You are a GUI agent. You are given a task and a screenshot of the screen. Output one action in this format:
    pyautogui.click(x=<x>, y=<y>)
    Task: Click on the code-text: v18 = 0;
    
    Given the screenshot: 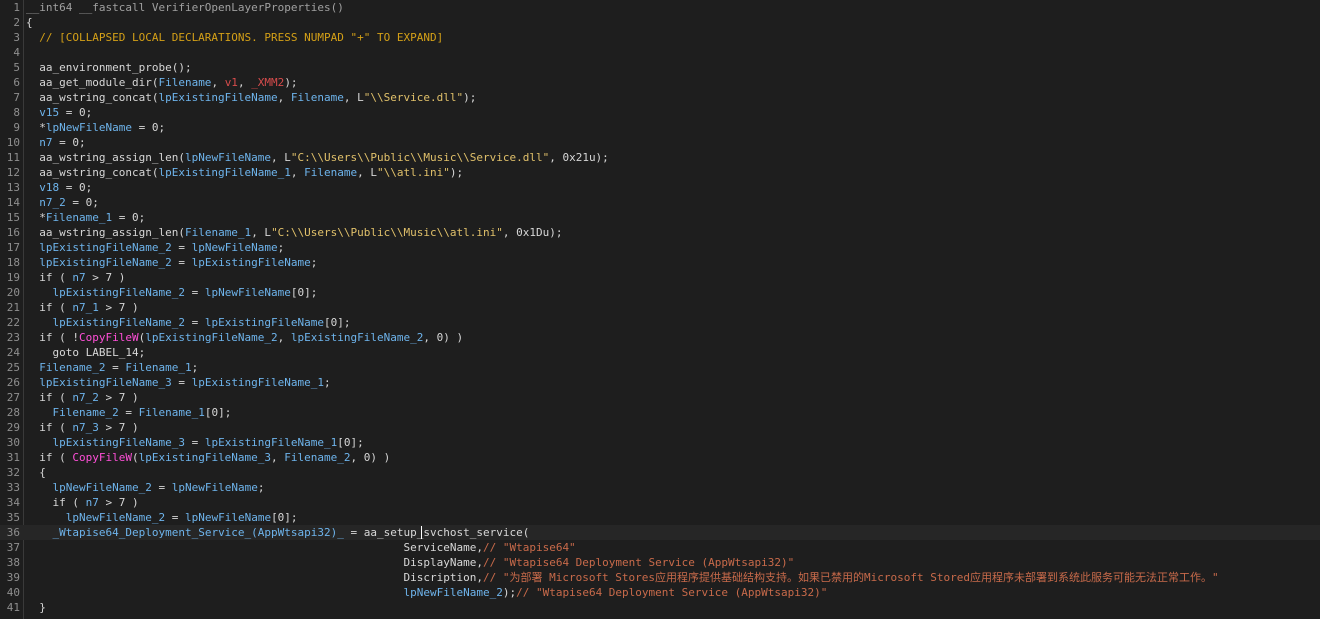 What is the action you would take?
    pyautogui.click(x=59, y=187)
    